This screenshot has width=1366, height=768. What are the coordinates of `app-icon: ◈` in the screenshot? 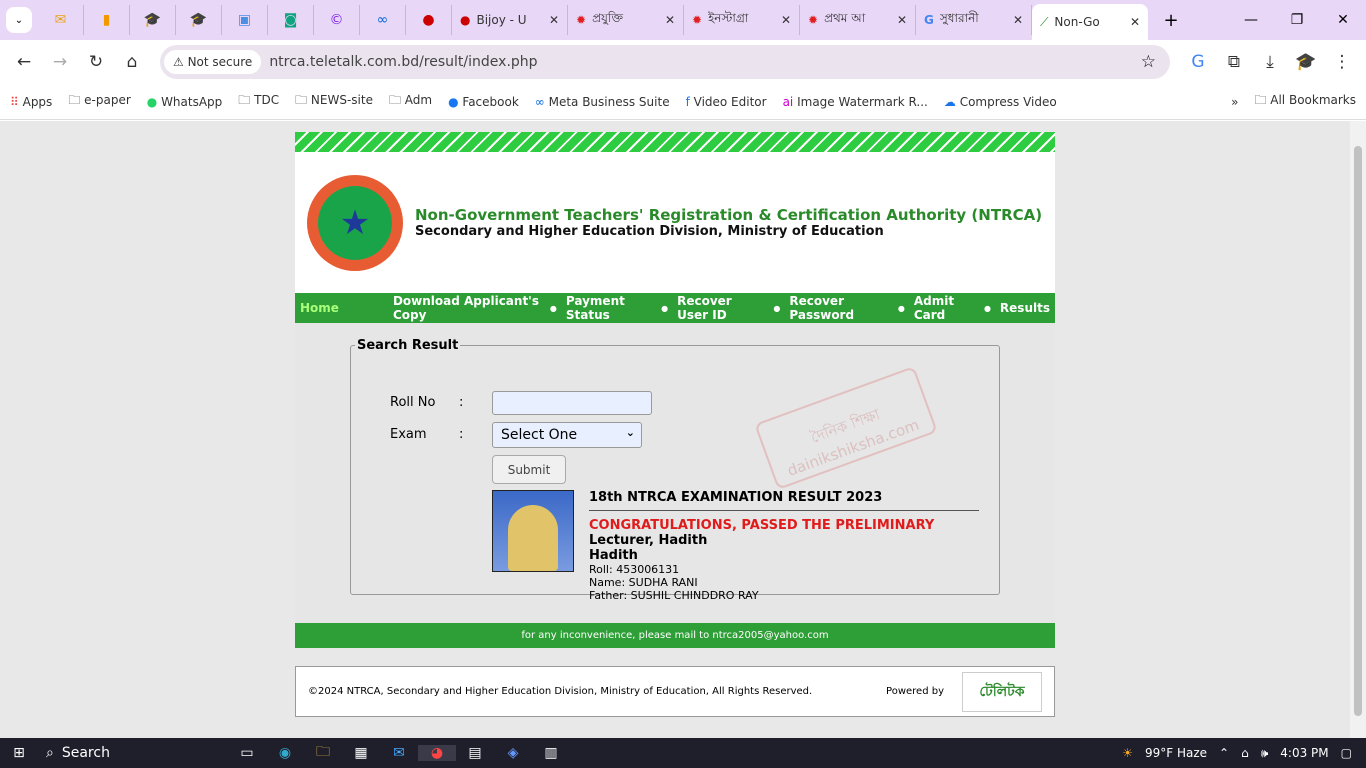 It's located at (513, 753).